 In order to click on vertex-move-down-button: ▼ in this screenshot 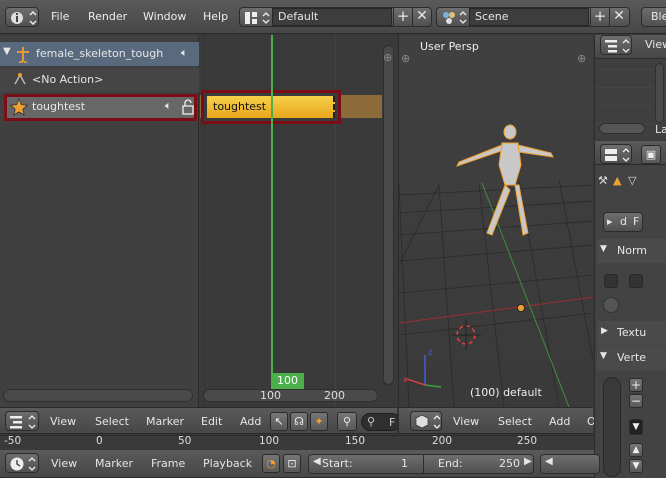, I will do `click(636, 466)`.